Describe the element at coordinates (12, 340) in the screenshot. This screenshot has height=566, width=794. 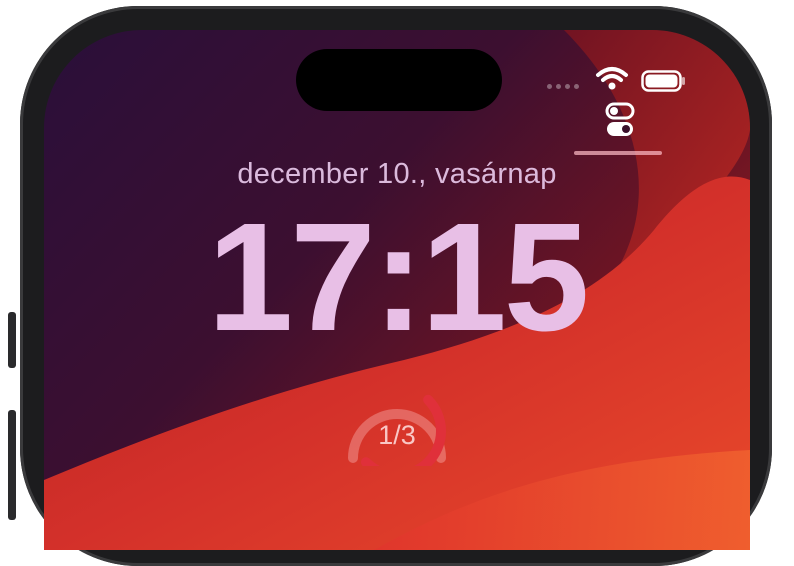
I see `action-button` at that location.